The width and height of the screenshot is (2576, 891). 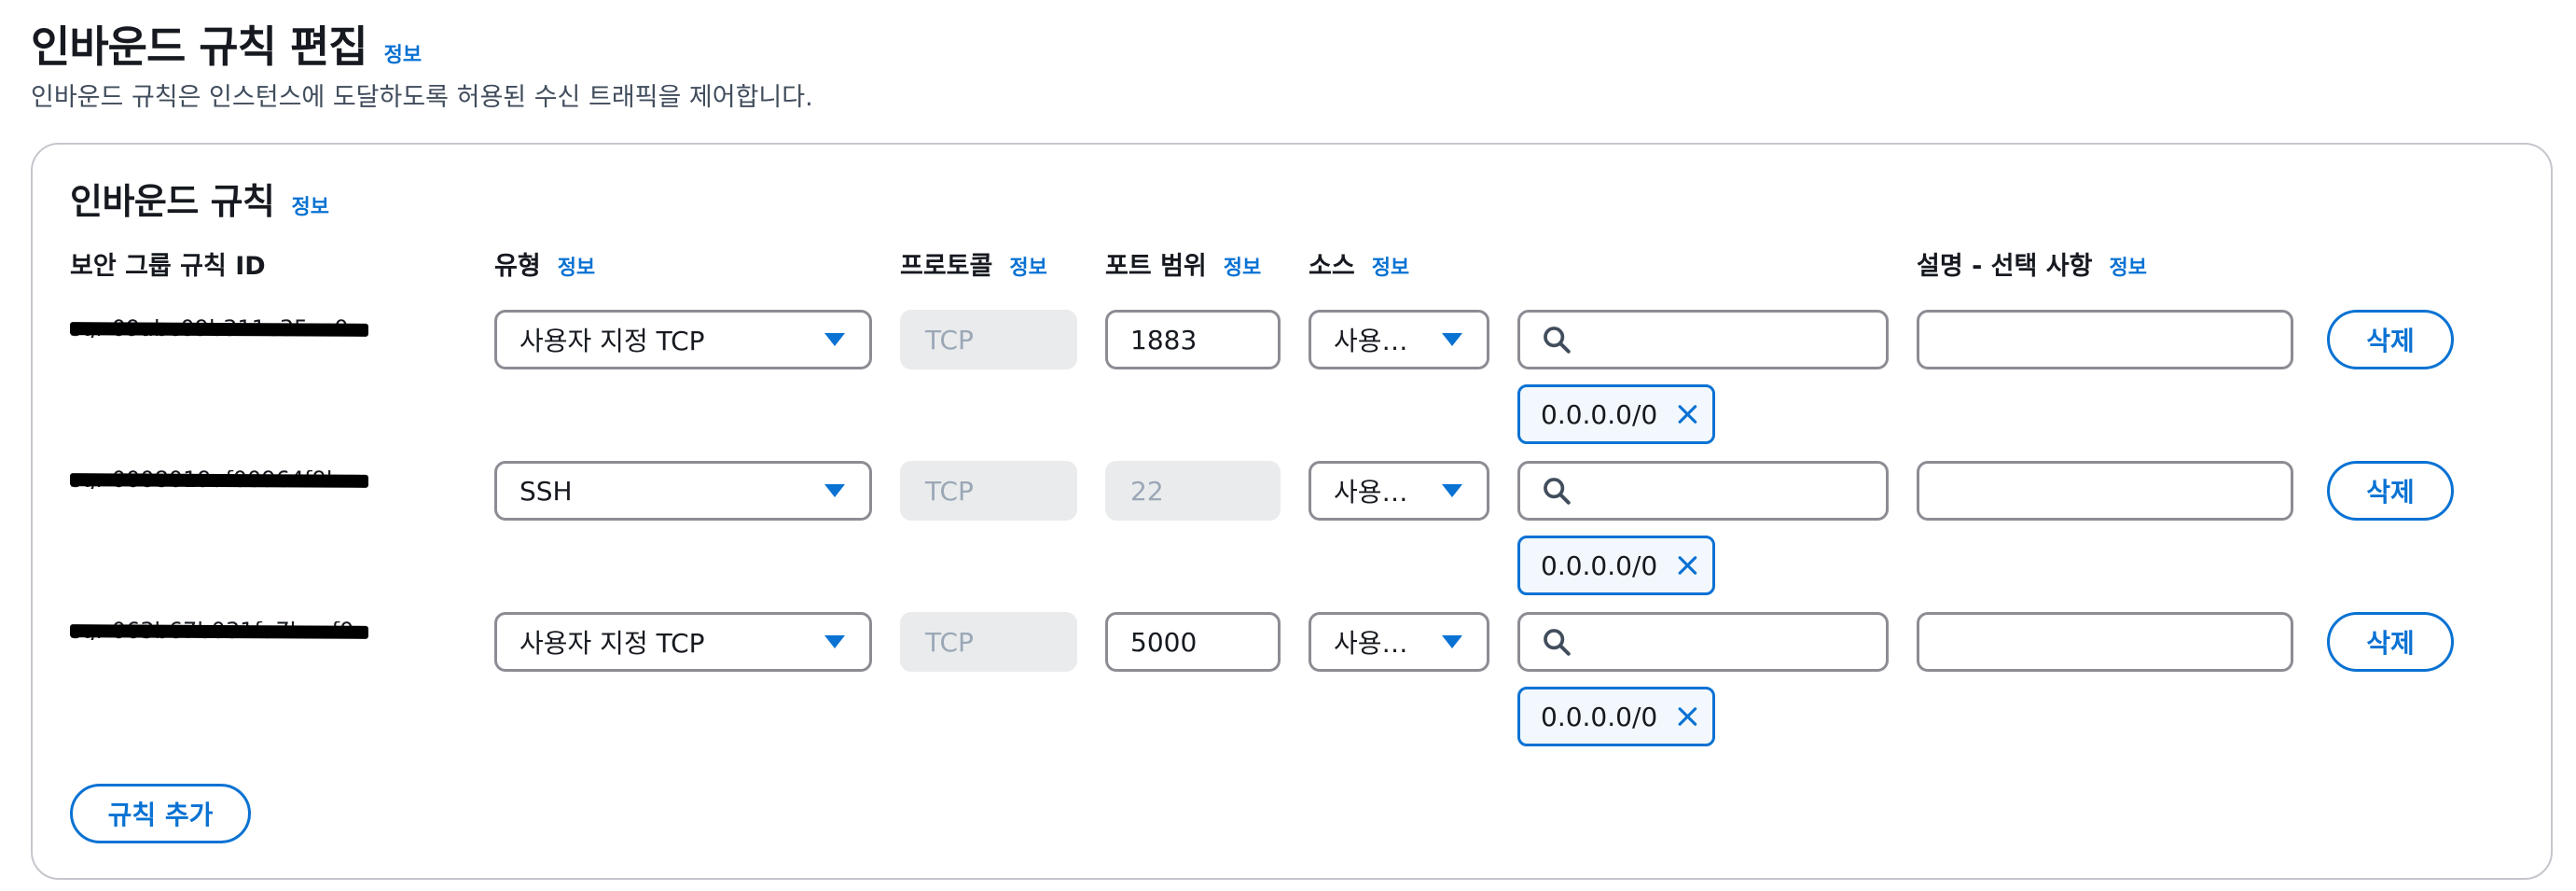 I want to click on rule-id: sgr-09abc09b311e35ec0, so click(x=219, y=328).